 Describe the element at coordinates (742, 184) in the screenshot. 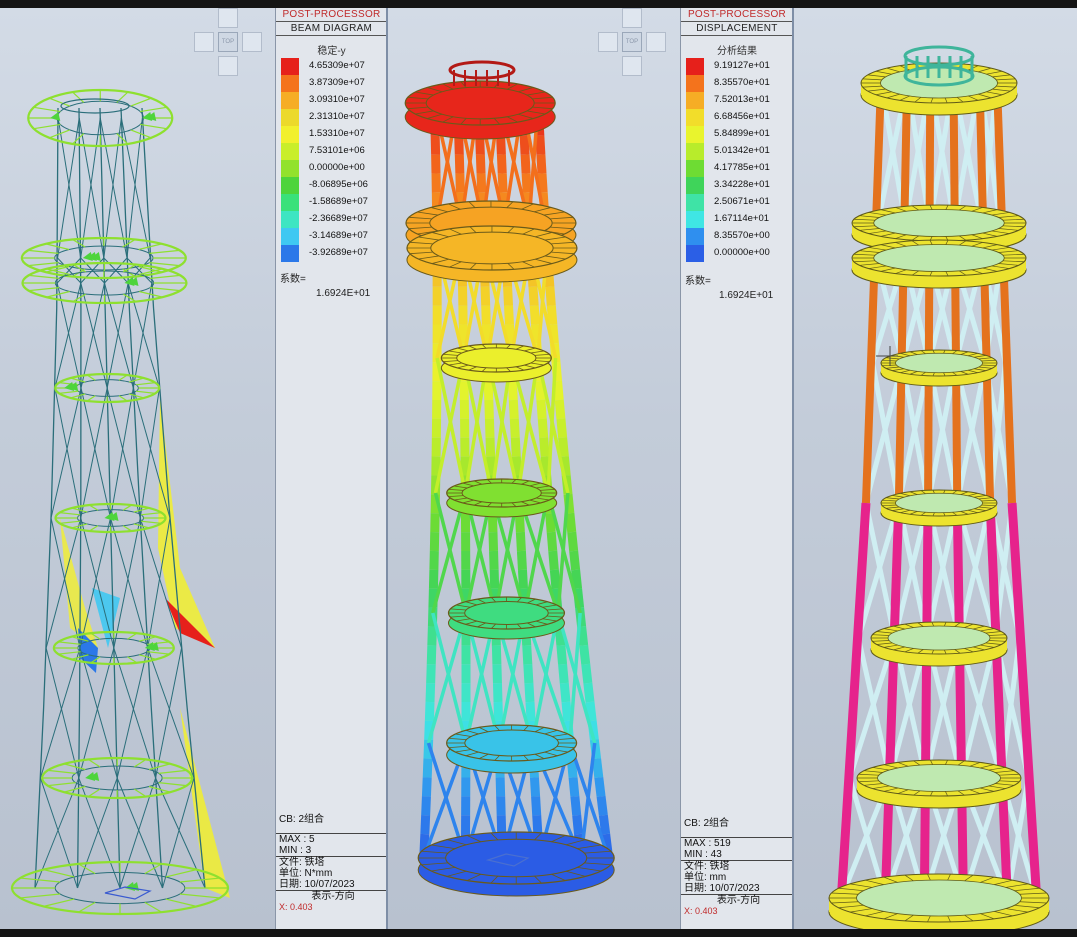

I see `legend-value: 3.34228e+01` at that location.